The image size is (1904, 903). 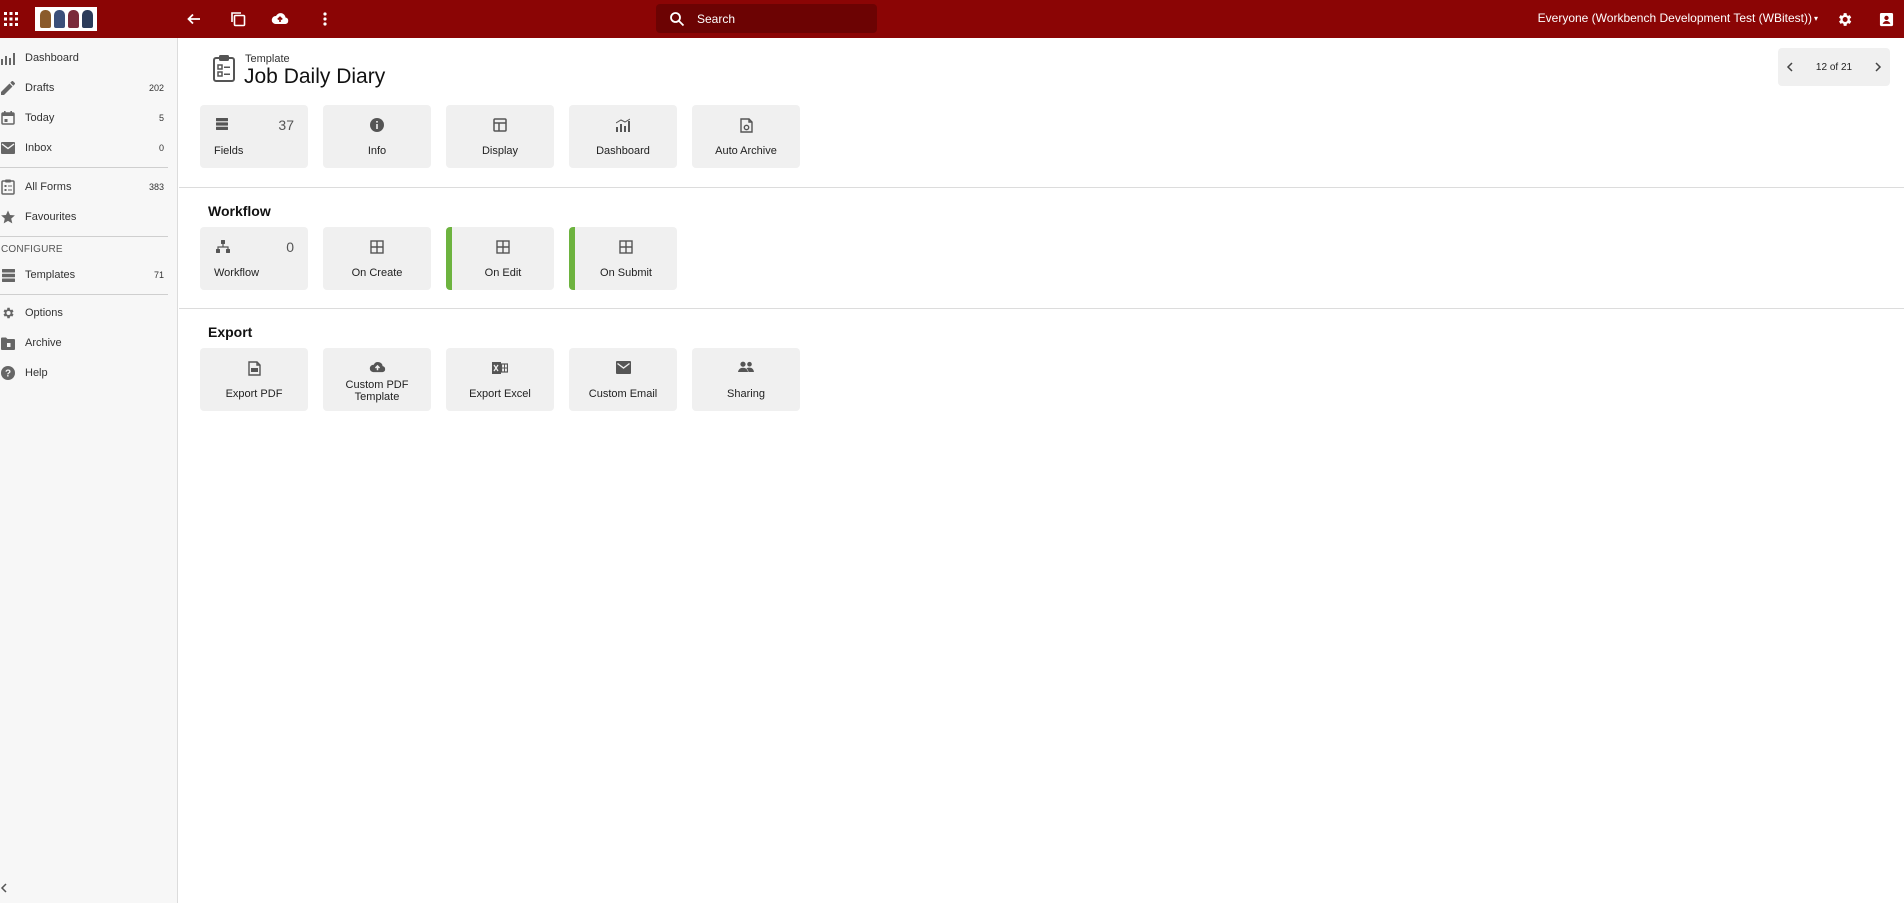 What do you see at coordinates (238, 19) in the screenshot?
I see `copy-icon` at bounding box center [238, 19].